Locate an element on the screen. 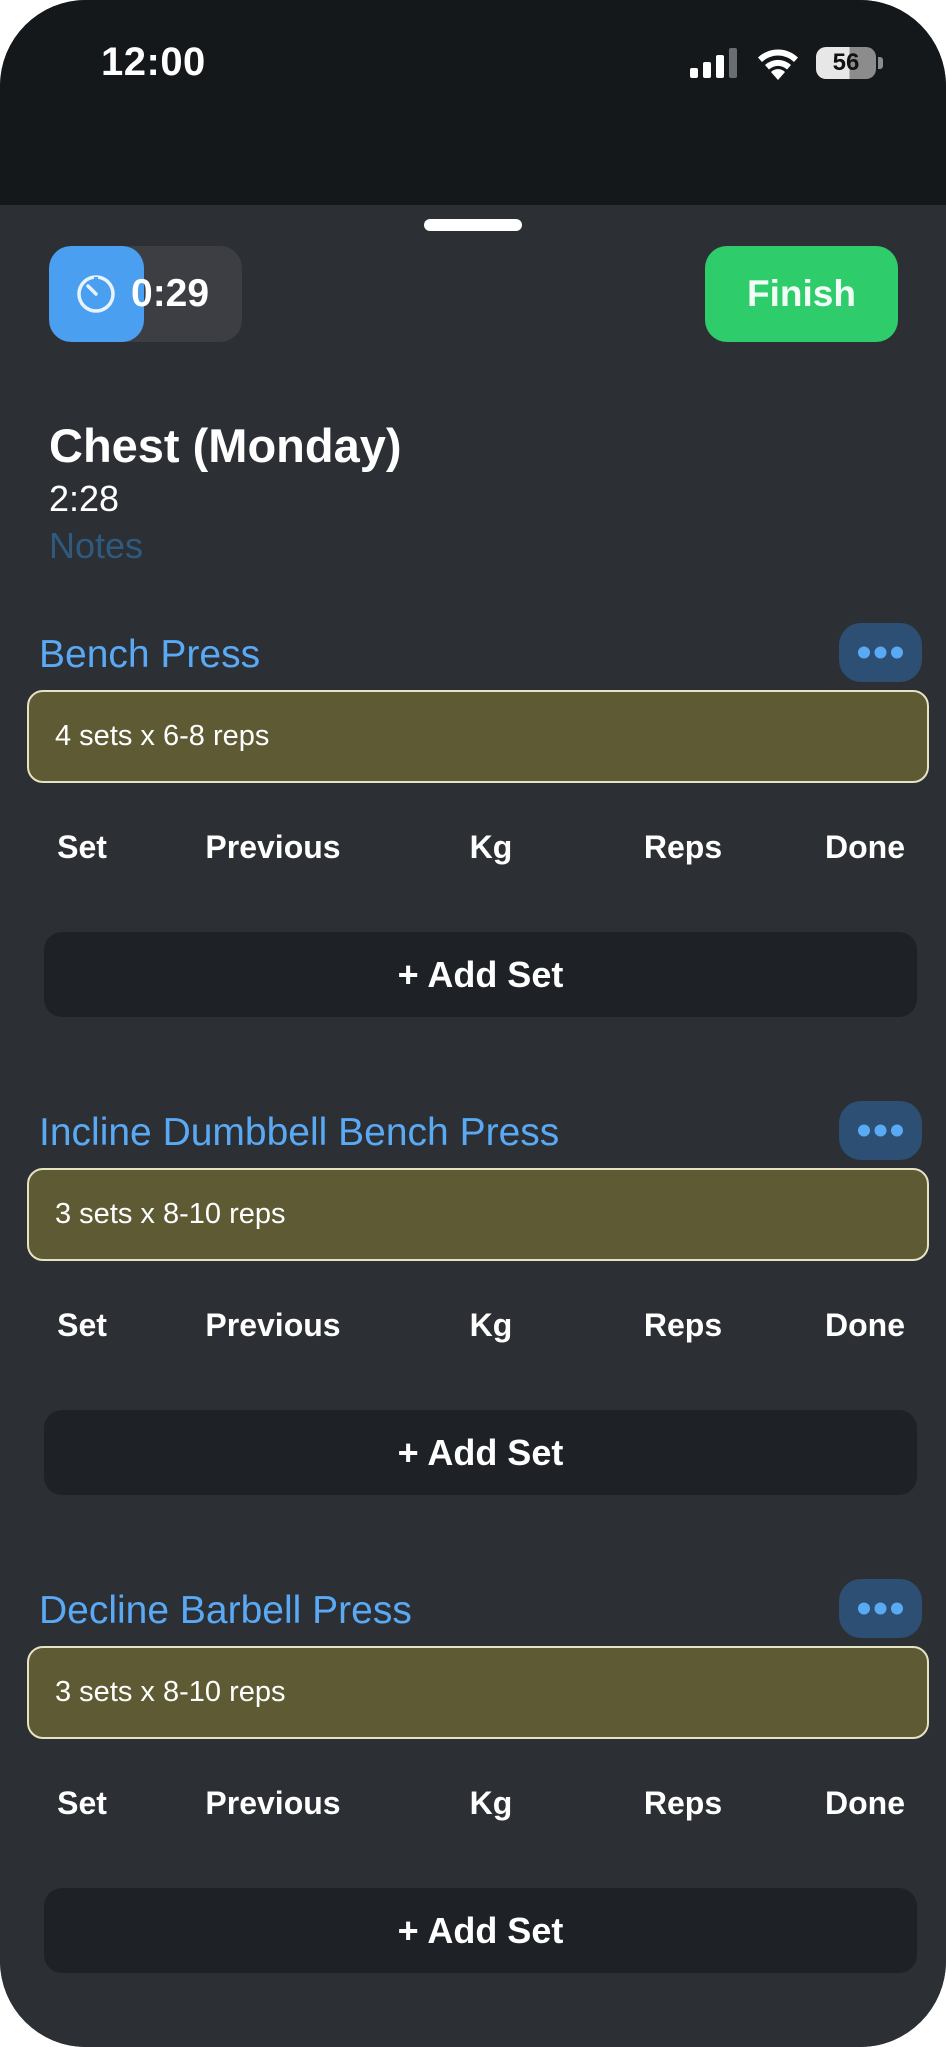 This screenshot has height=2047, width=946. rest-timer-button: 0:29 is located at coordinates (145, 294).